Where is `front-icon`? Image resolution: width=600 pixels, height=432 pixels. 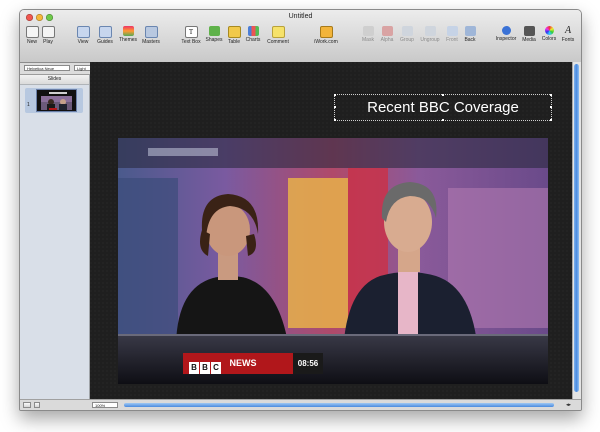
front-icon is located at coordinates (452, 31).